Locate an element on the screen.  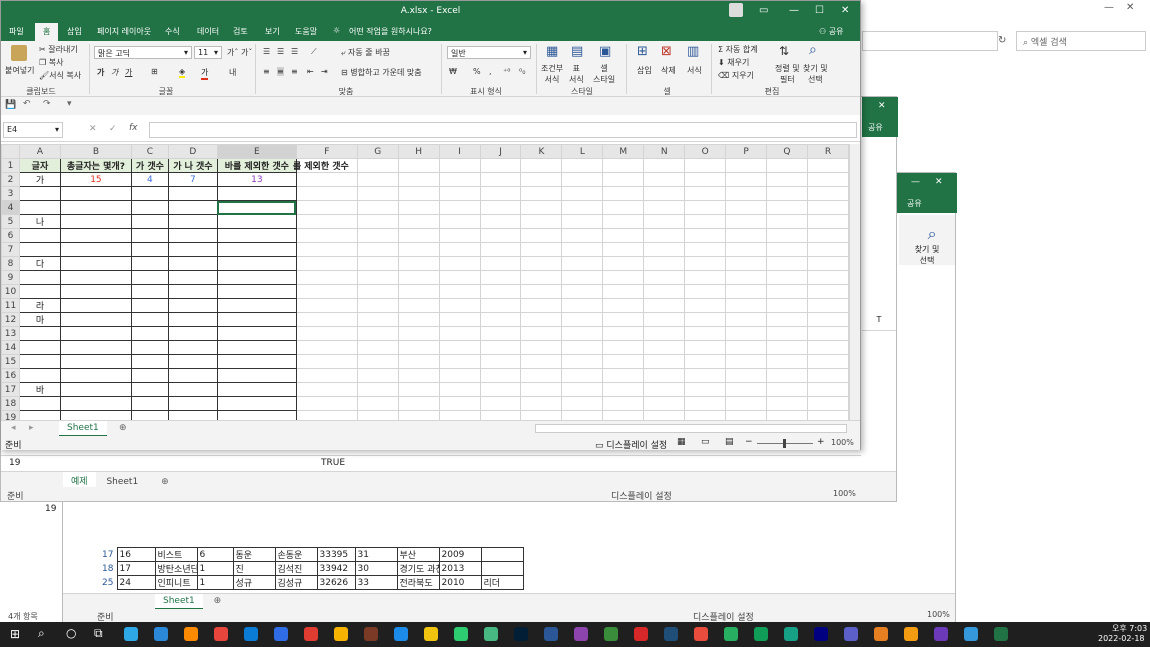
cell-L4 is located at coordinates (582, 207).